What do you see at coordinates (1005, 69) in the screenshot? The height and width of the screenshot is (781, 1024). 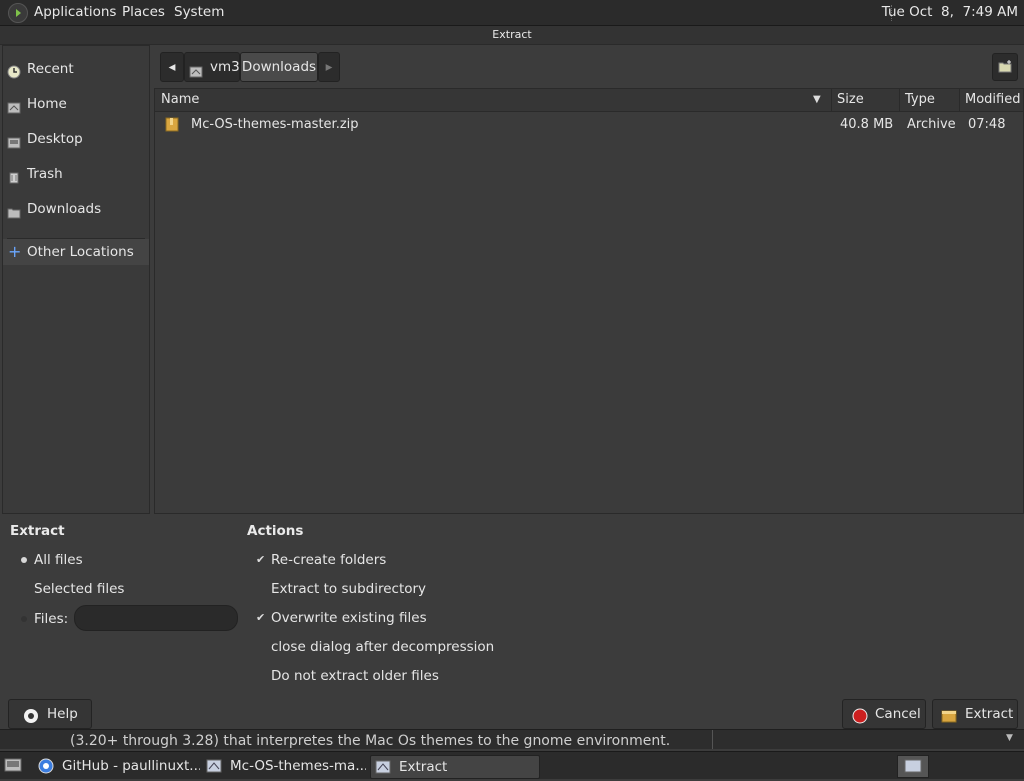 I see `new-folder-icon` at bounding box center [1005, 69].